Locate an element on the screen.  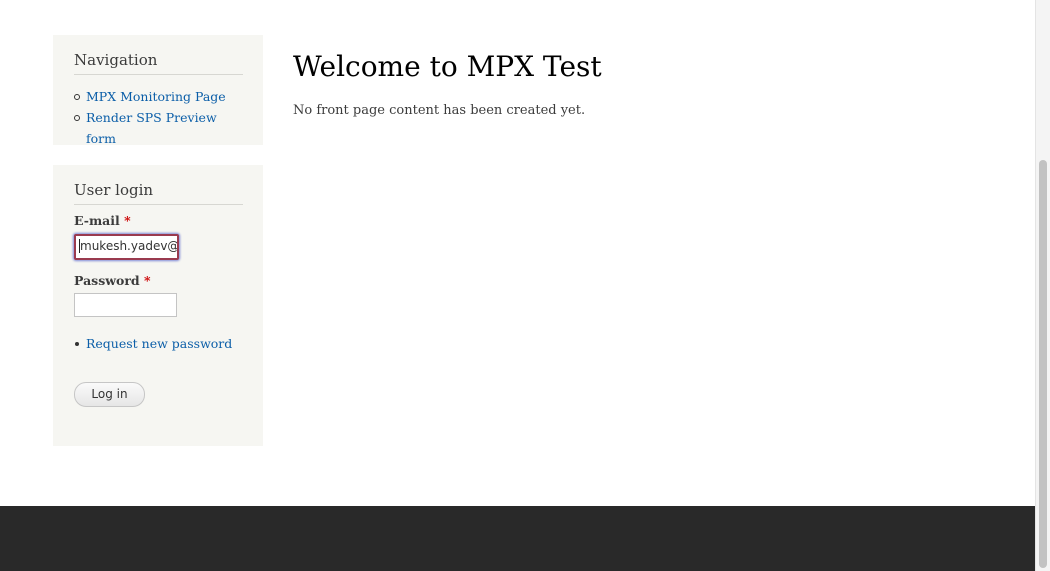
nav-item-mpx-monitoring: MPX Monitoring Page is located at coordinates (158, 96).